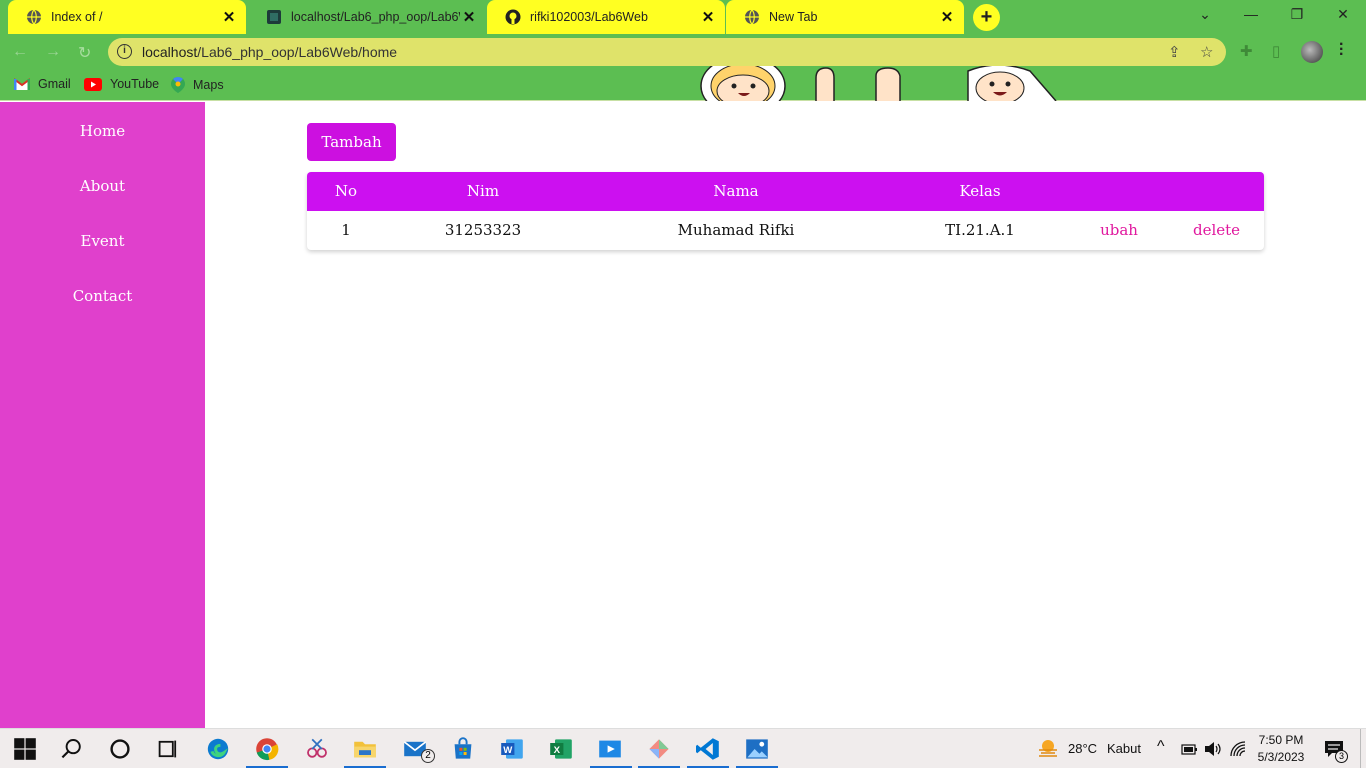  I want to click on add-button: Tambah, so click(351, 142).